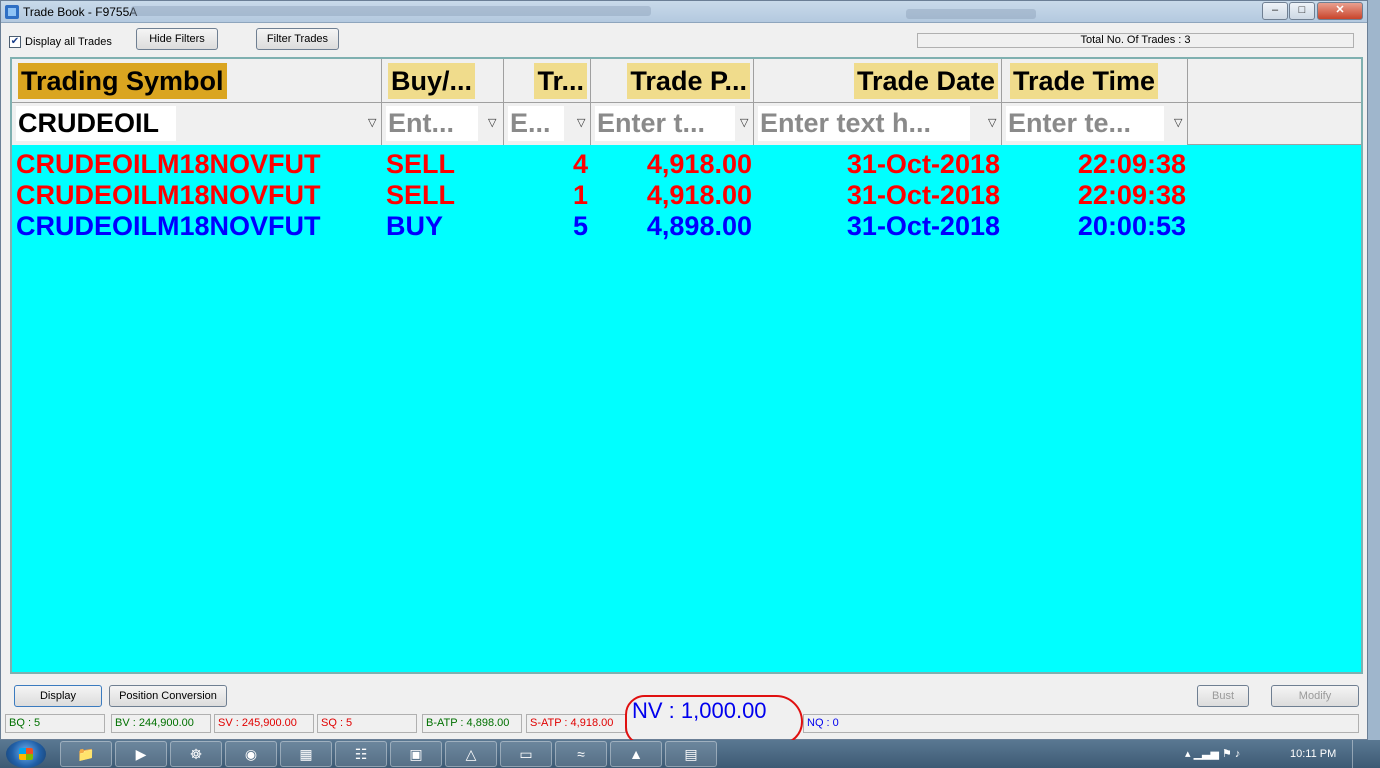  I want to click on column-label: Trade Time, so click(1084, 81).